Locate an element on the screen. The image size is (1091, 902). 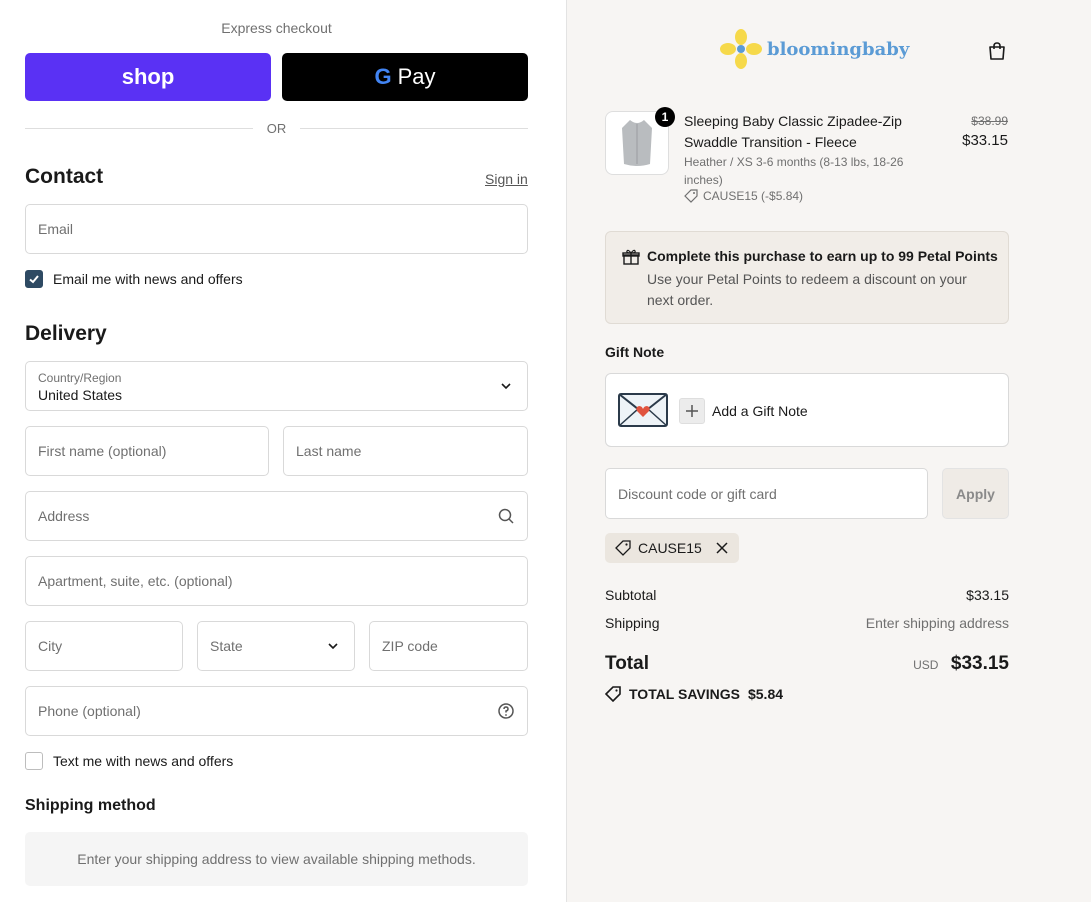
or-label: OR is located at coordinates (276, 128).